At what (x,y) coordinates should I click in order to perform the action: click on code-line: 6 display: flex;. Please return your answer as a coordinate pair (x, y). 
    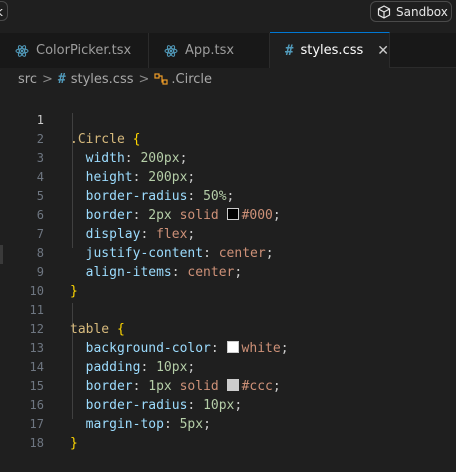
    Looking at the image, I should click on (228, 214).